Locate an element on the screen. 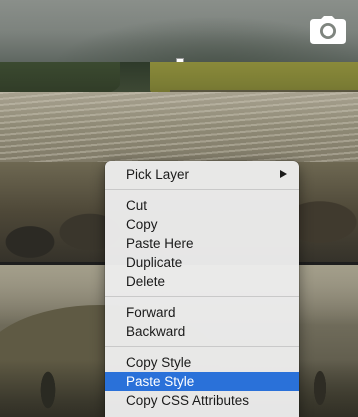 The image size is (358, 417). menu-item-label: Pick Layer is located at coordinates (158, 174).